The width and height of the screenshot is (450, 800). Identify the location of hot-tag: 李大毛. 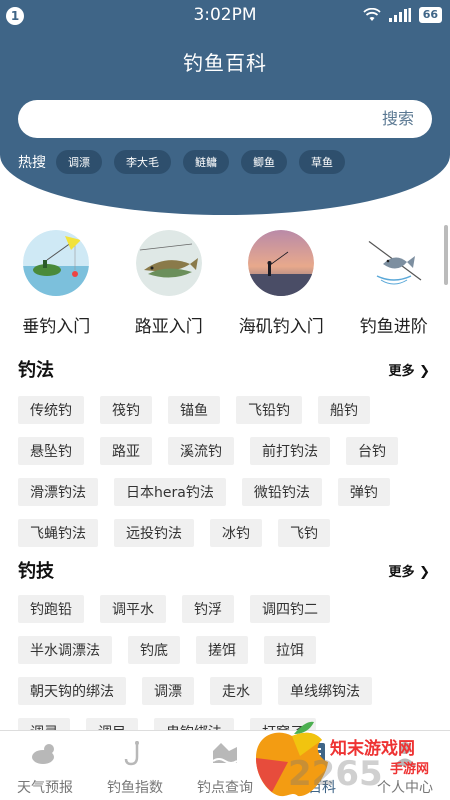
(142, 162).